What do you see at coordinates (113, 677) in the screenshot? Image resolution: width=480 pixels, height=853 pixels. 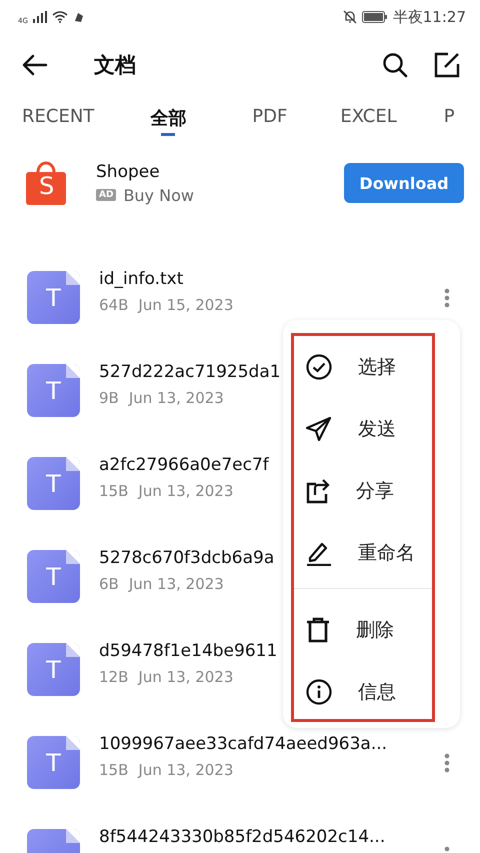 I see `file-size: 12B` at bounding box center [113, 677].